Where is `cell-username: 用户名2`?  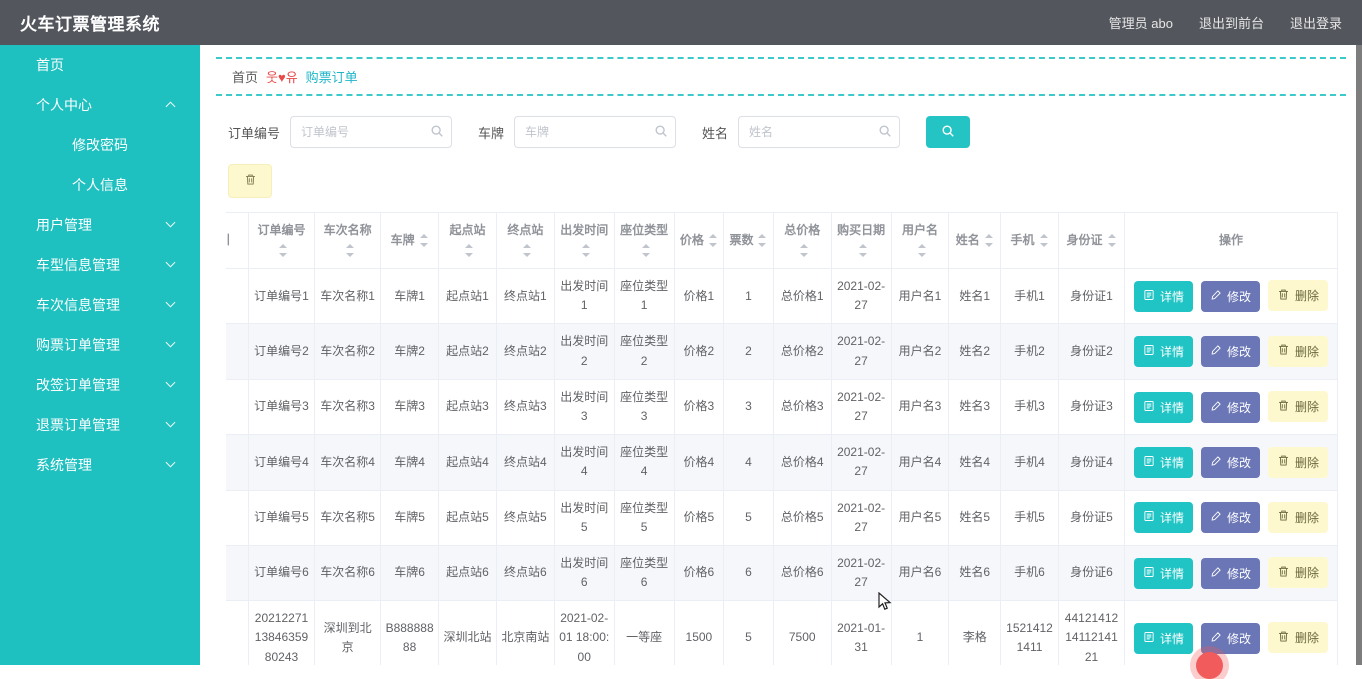 cell-username: 用户名2 is located at coordinates (920, 351).